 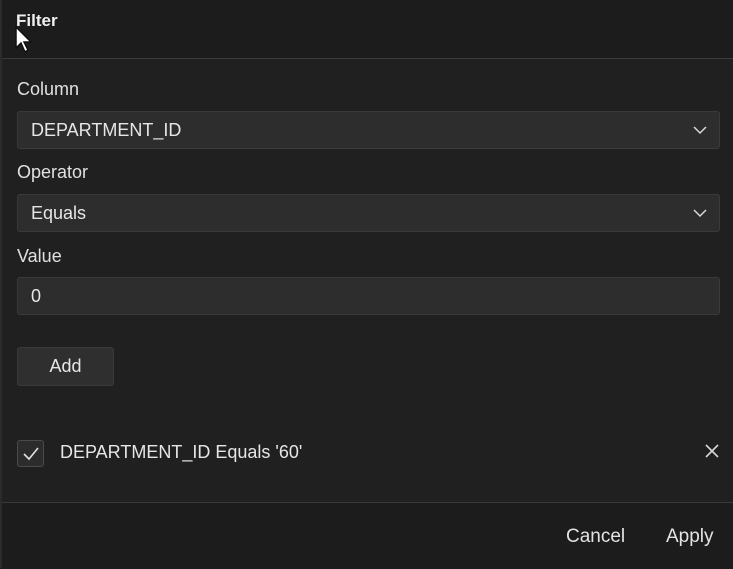 What do you see at coordinates (690, 537) in the screenshot?
I see `apply-button: Apply` at bounding box center [690, 537].